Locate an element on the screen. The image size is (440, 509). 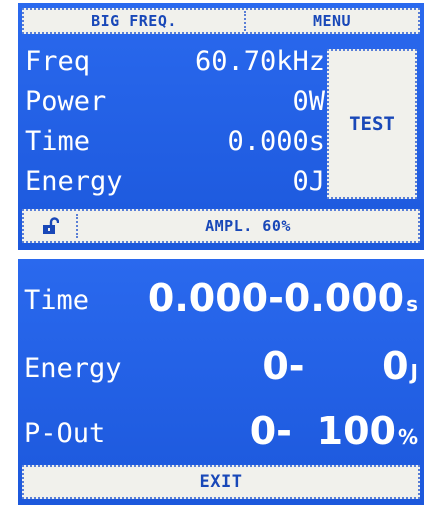
power-label: Power is located at coordinates (66, 101).